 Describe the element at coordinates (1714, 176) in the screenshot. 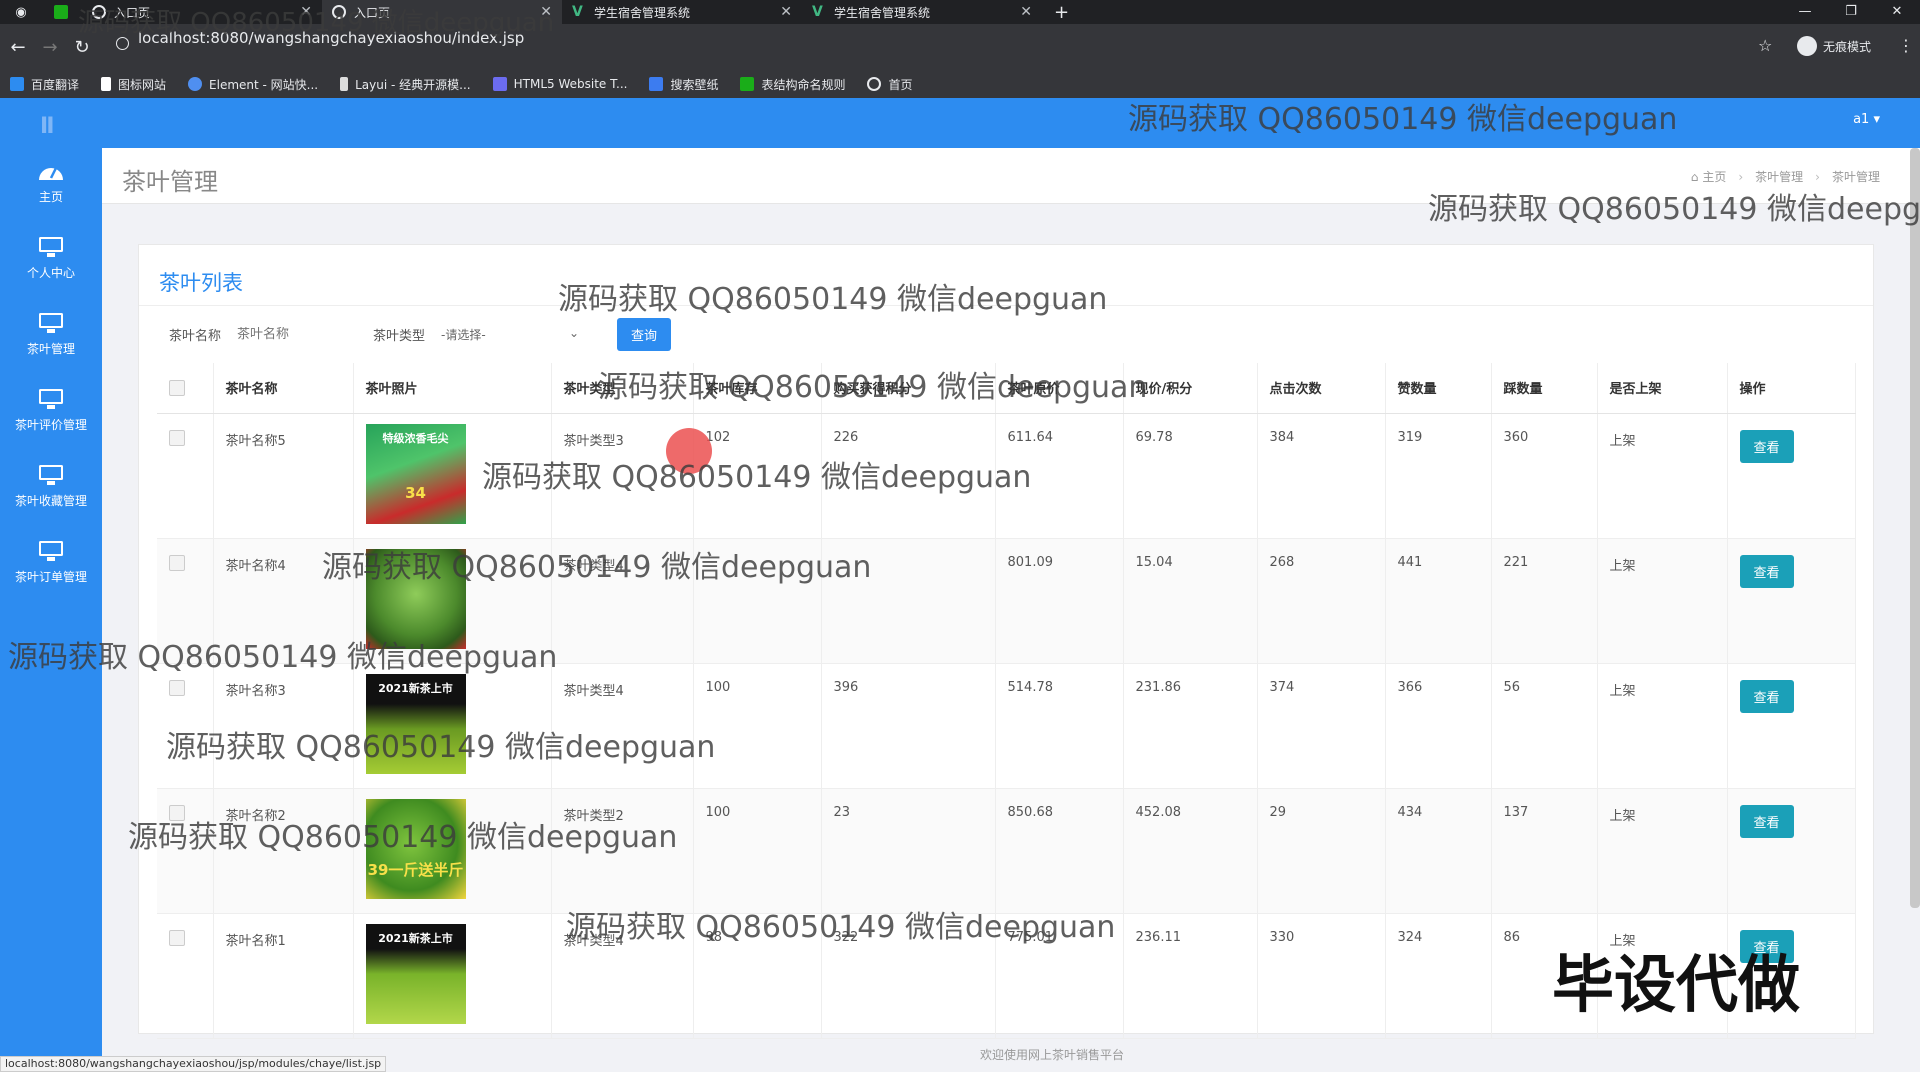

I see `breadcrumb-item: 主页` at that location.